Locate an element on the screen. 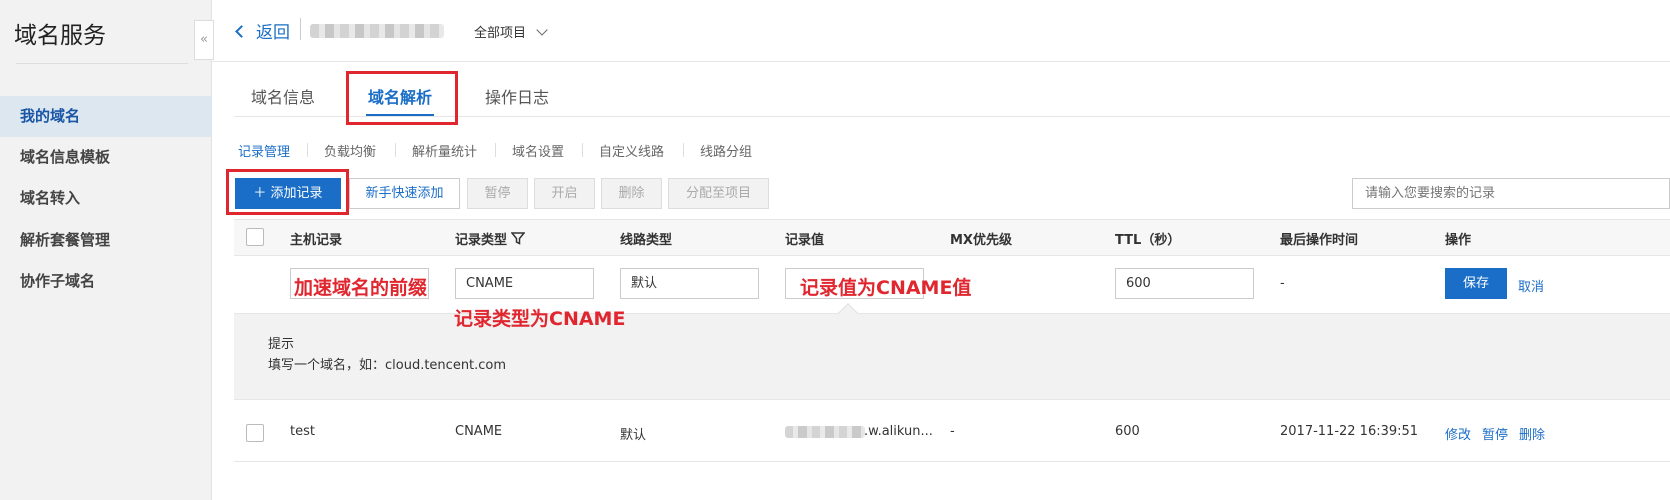 This screenshot has height=500, width=1670. back-link: 返回 is located at coordinates (262, 30).